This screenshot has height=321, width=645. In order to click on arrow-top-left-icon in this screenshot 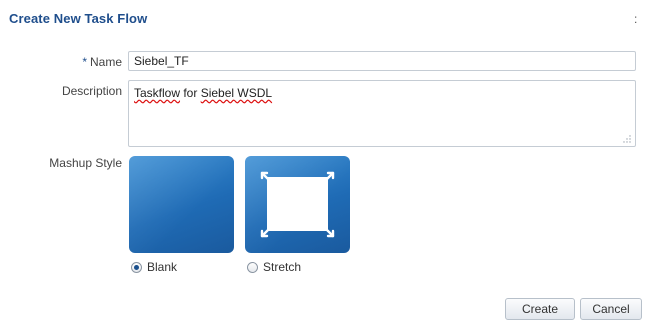, I will do `click(267, 178)`.